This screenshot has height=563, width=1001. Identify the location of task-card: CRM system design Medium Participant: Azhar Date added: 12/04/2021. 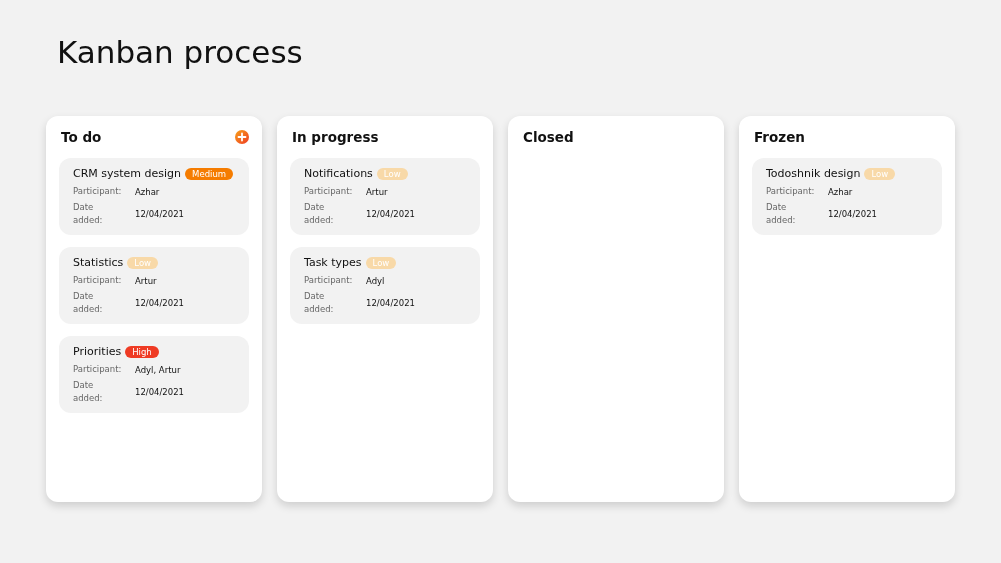
(154, 196).